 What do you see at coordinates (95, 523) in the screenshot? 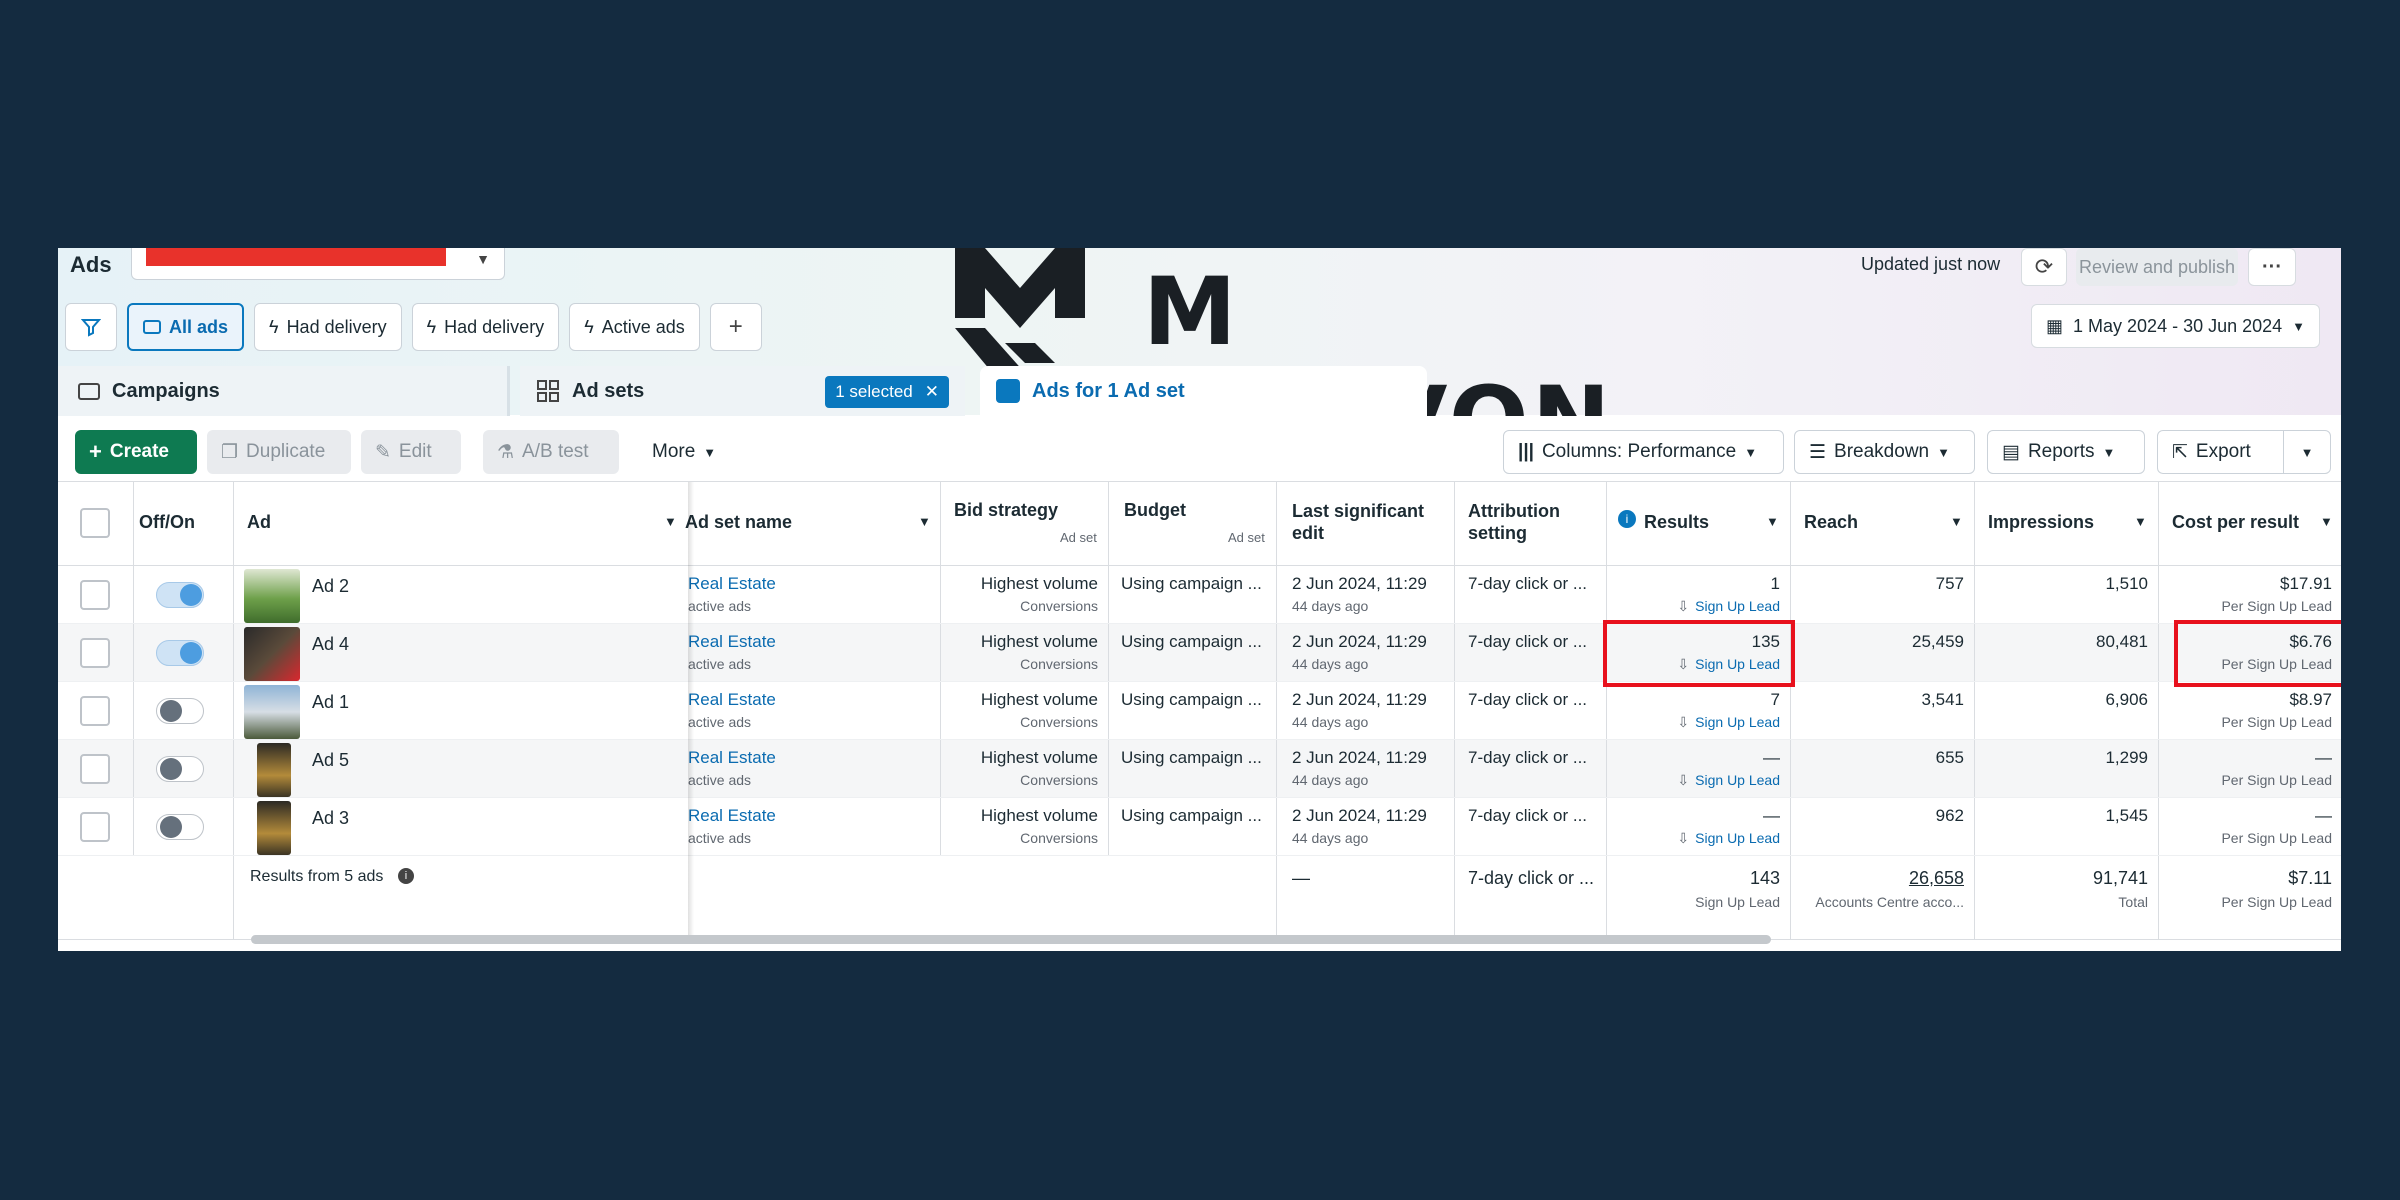
I see `select-all-checkbox` at bounding box center [95, 523].